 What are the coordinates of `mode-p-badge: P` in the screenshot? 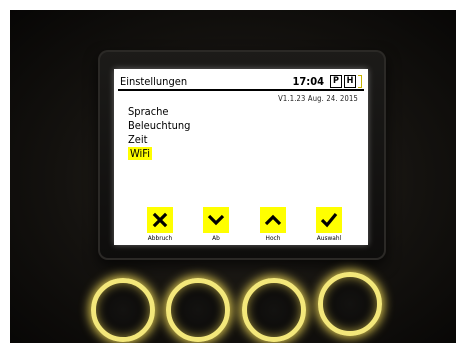 It's located at (336, 81).